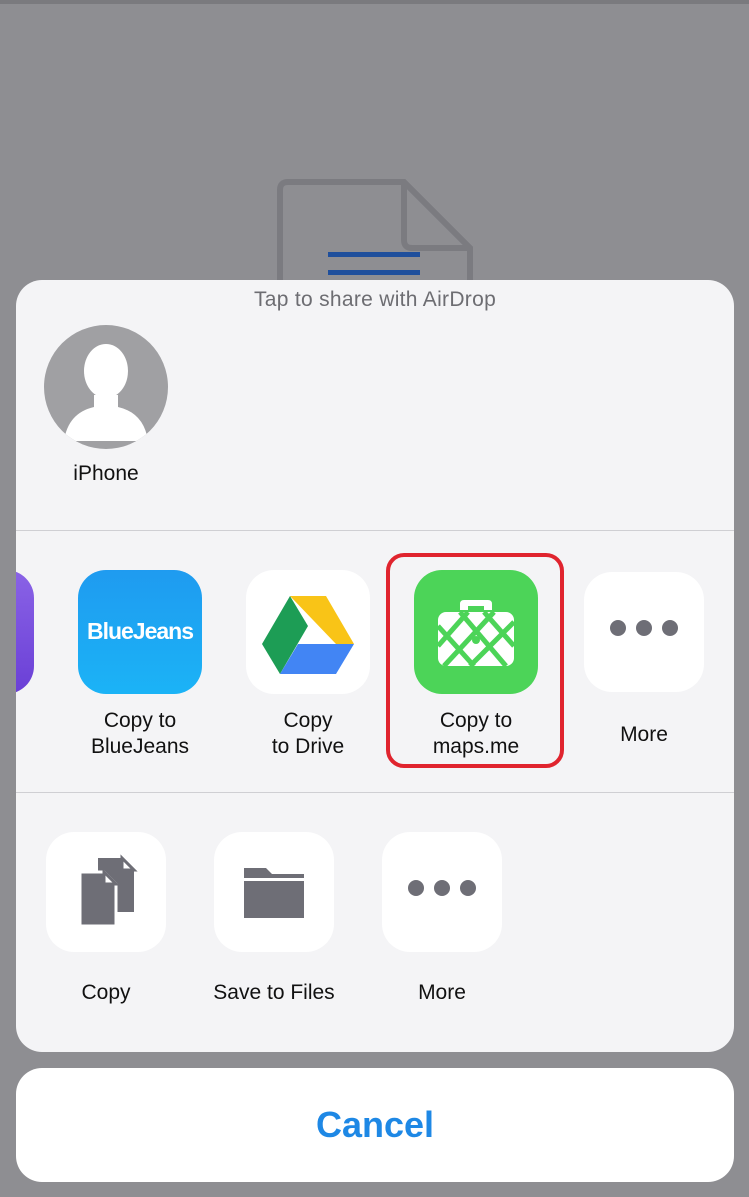 The image size is (749, 1197). I want to click on copy-icon, so click(106, 892).